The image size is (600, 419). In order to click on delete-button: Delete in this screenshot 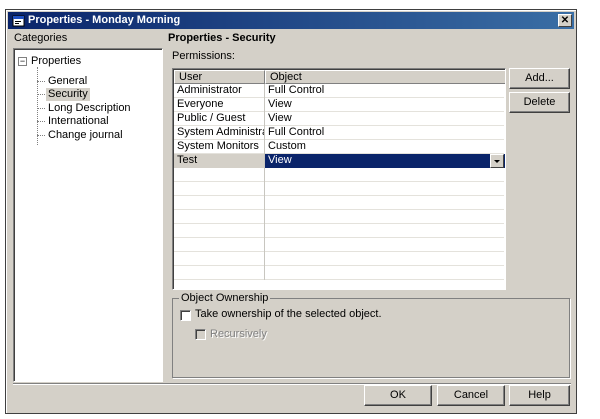, I will do `click(539, 102)`.